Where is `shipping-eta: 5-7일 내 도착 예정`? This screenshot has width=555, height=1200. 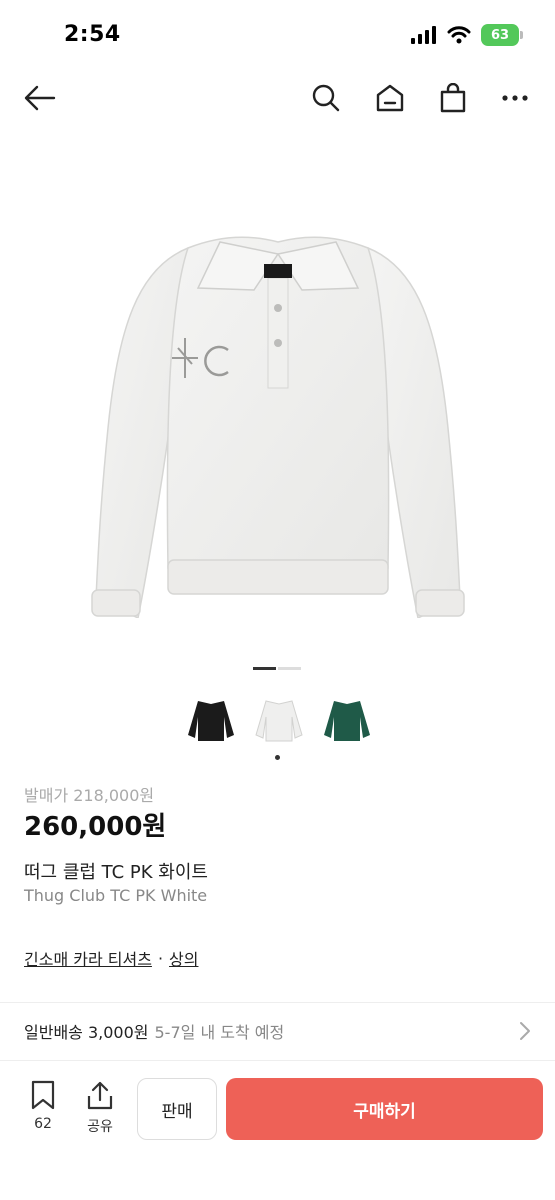
shipping-eta: 5-7일 내 도착 예정 is located at coordinates (219, 1032).